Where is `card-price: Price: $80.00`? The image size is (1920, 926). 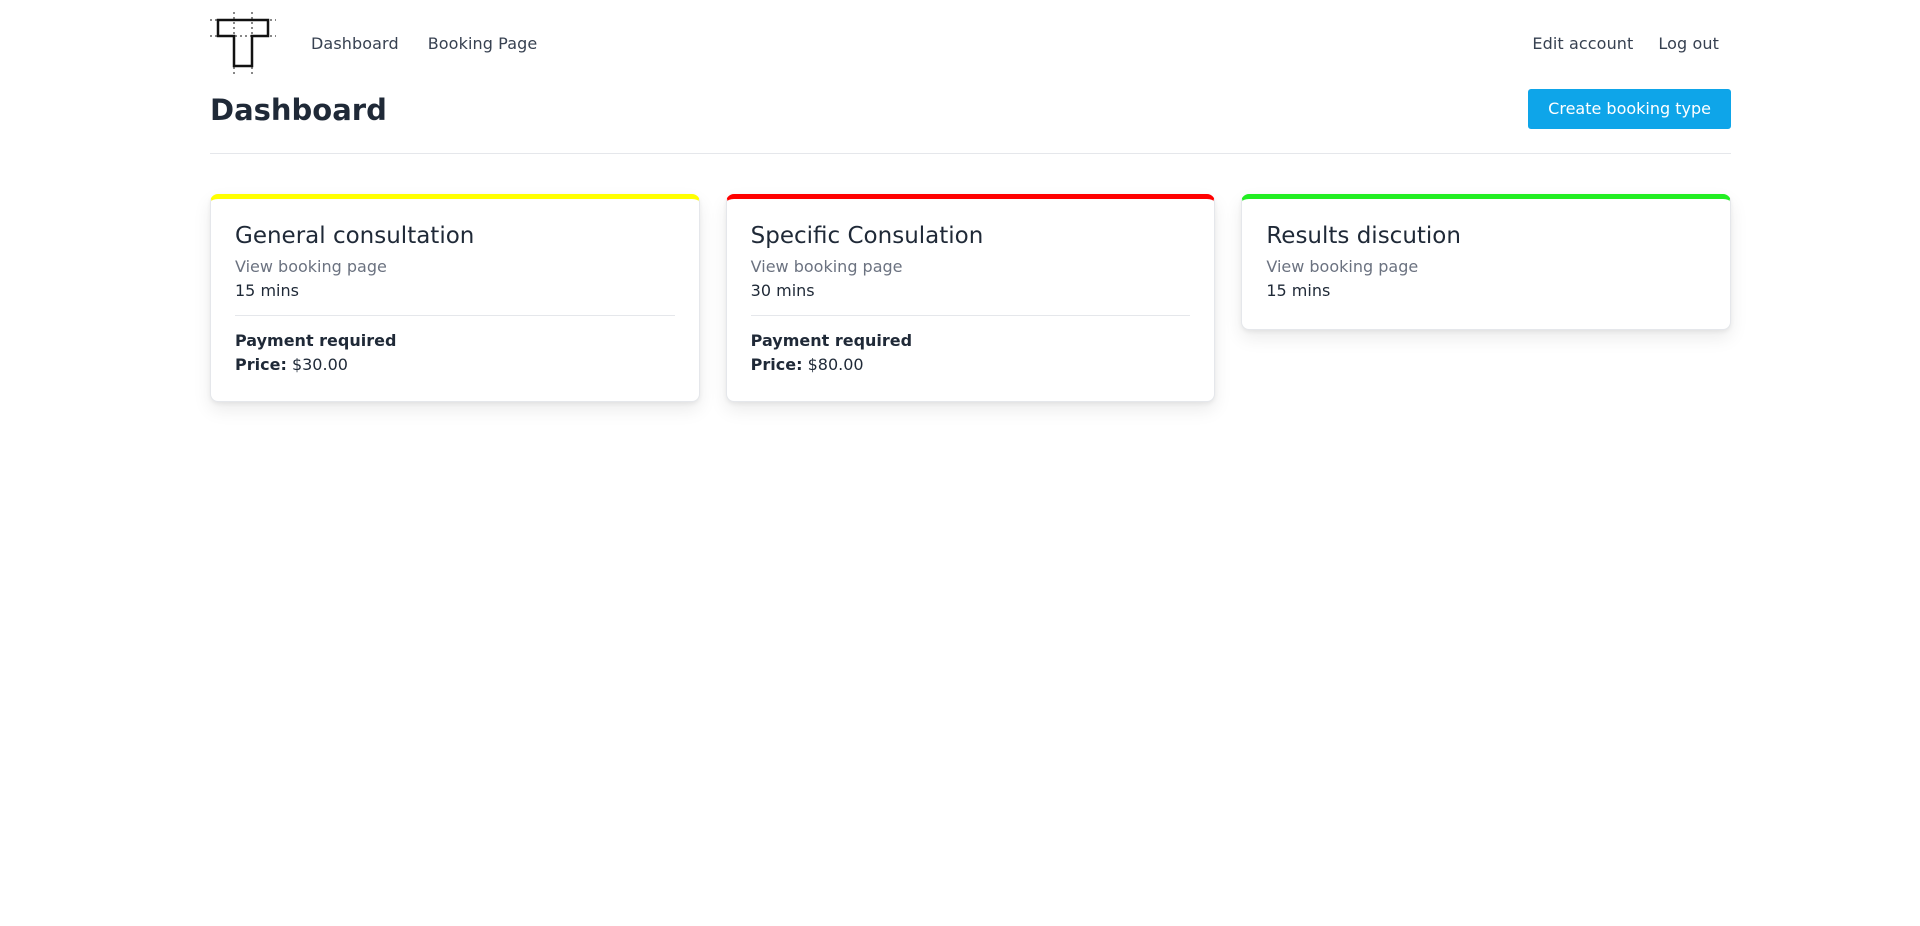
card-price: Price: $80.00 is located at coordinates (971, 365).